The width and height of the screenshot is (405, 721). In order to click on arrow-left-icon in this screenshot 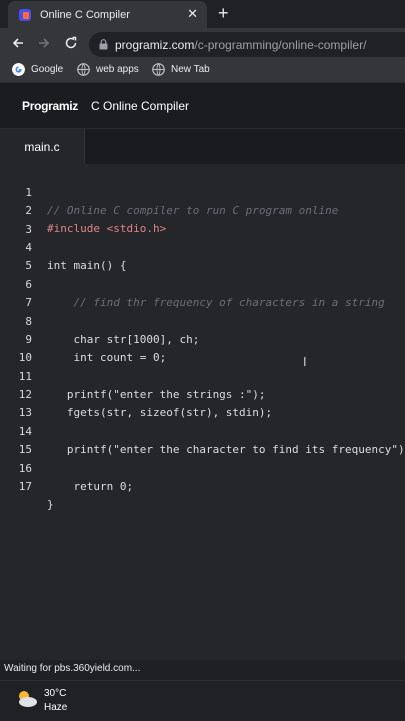, I will do `click(17, 43)`.